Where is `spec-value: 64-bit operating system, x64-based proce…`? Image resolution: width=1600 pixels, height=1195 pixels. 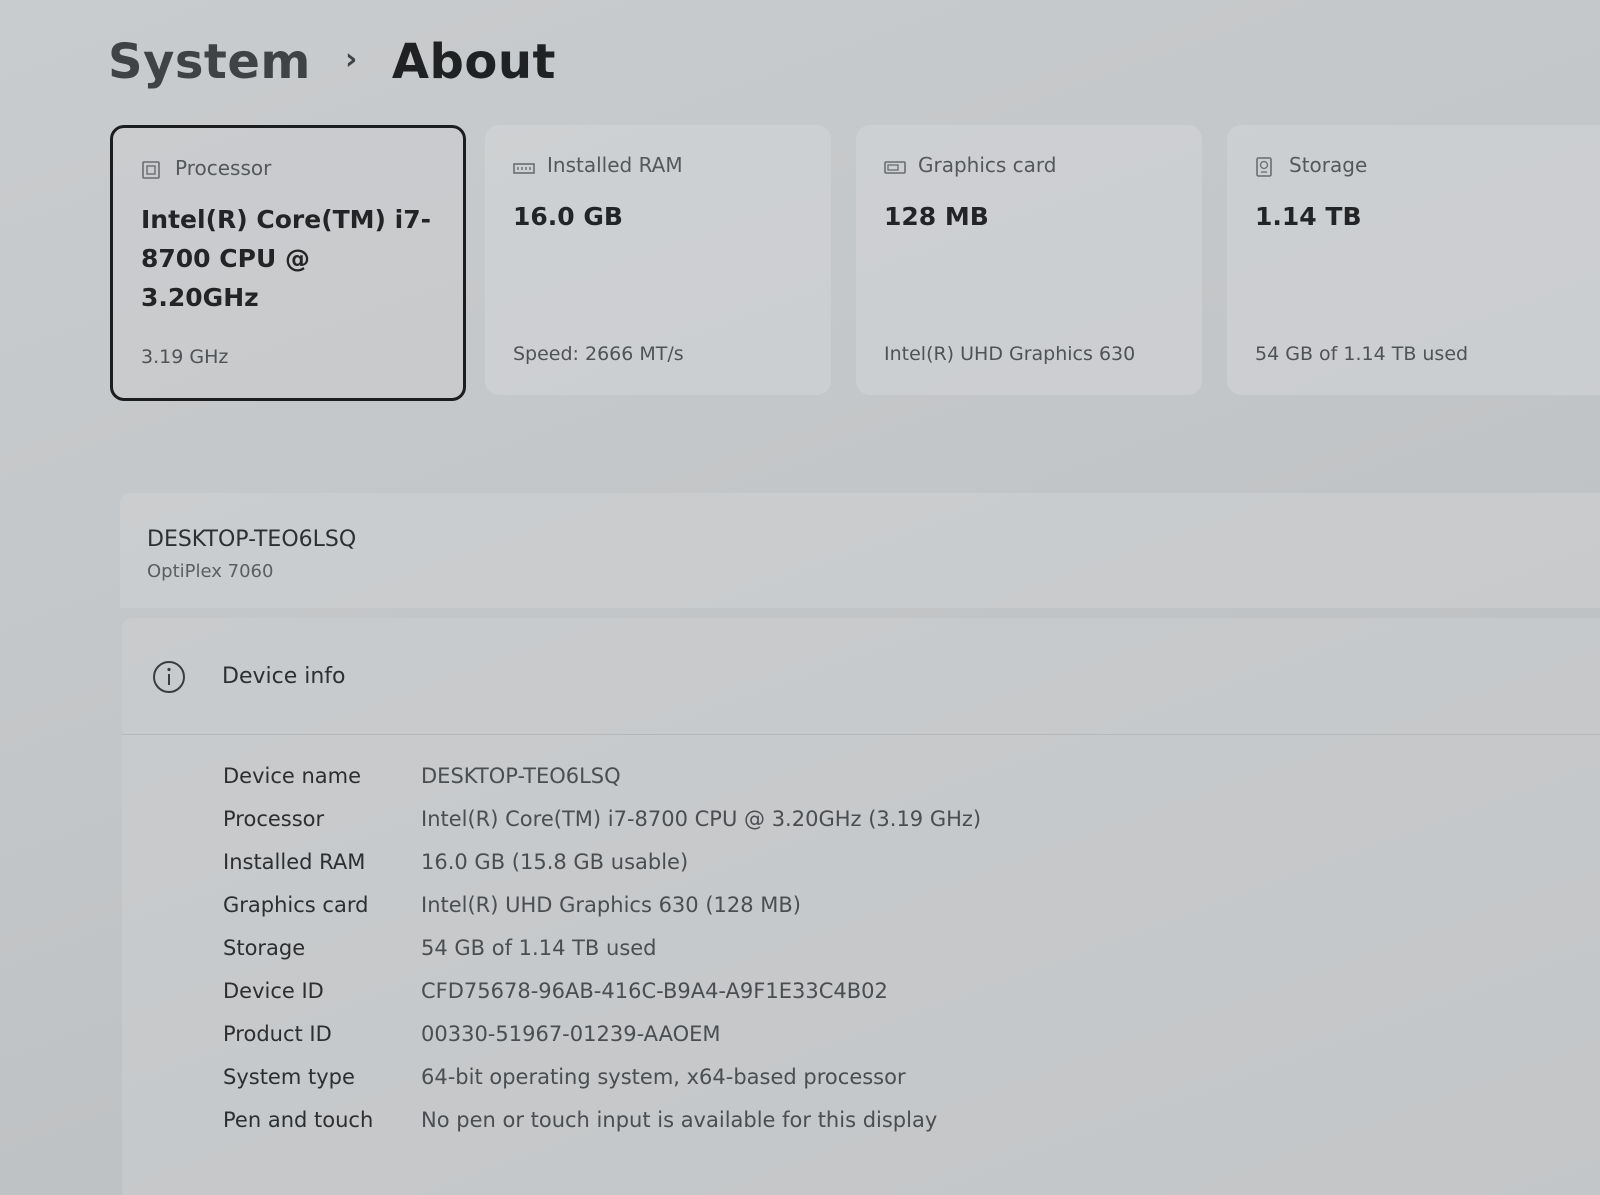
spec-value: 64-bit operating system, x64-based proce… is located at coordinates (663, 1076).